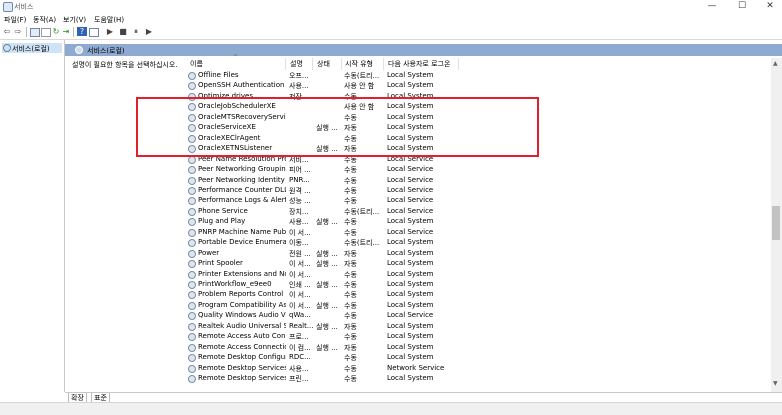 Image resolution: width=782 pixels, height=415 pixels. I want to click on scrollbar-thumb, so click(776, 223).